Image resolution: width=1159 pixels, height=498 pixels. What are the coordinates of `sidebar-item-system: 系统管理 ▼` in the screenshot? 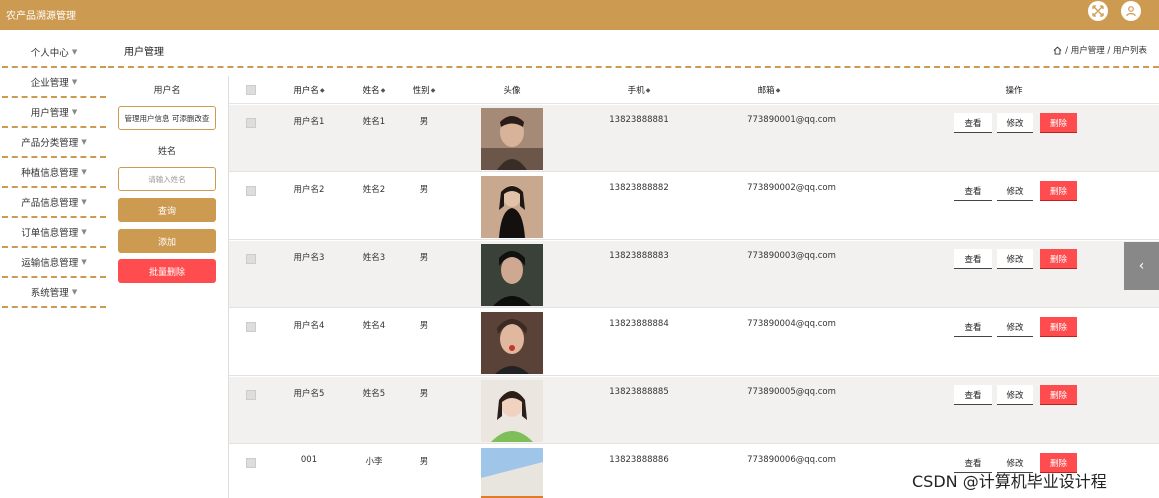 It's located at (54, 293).